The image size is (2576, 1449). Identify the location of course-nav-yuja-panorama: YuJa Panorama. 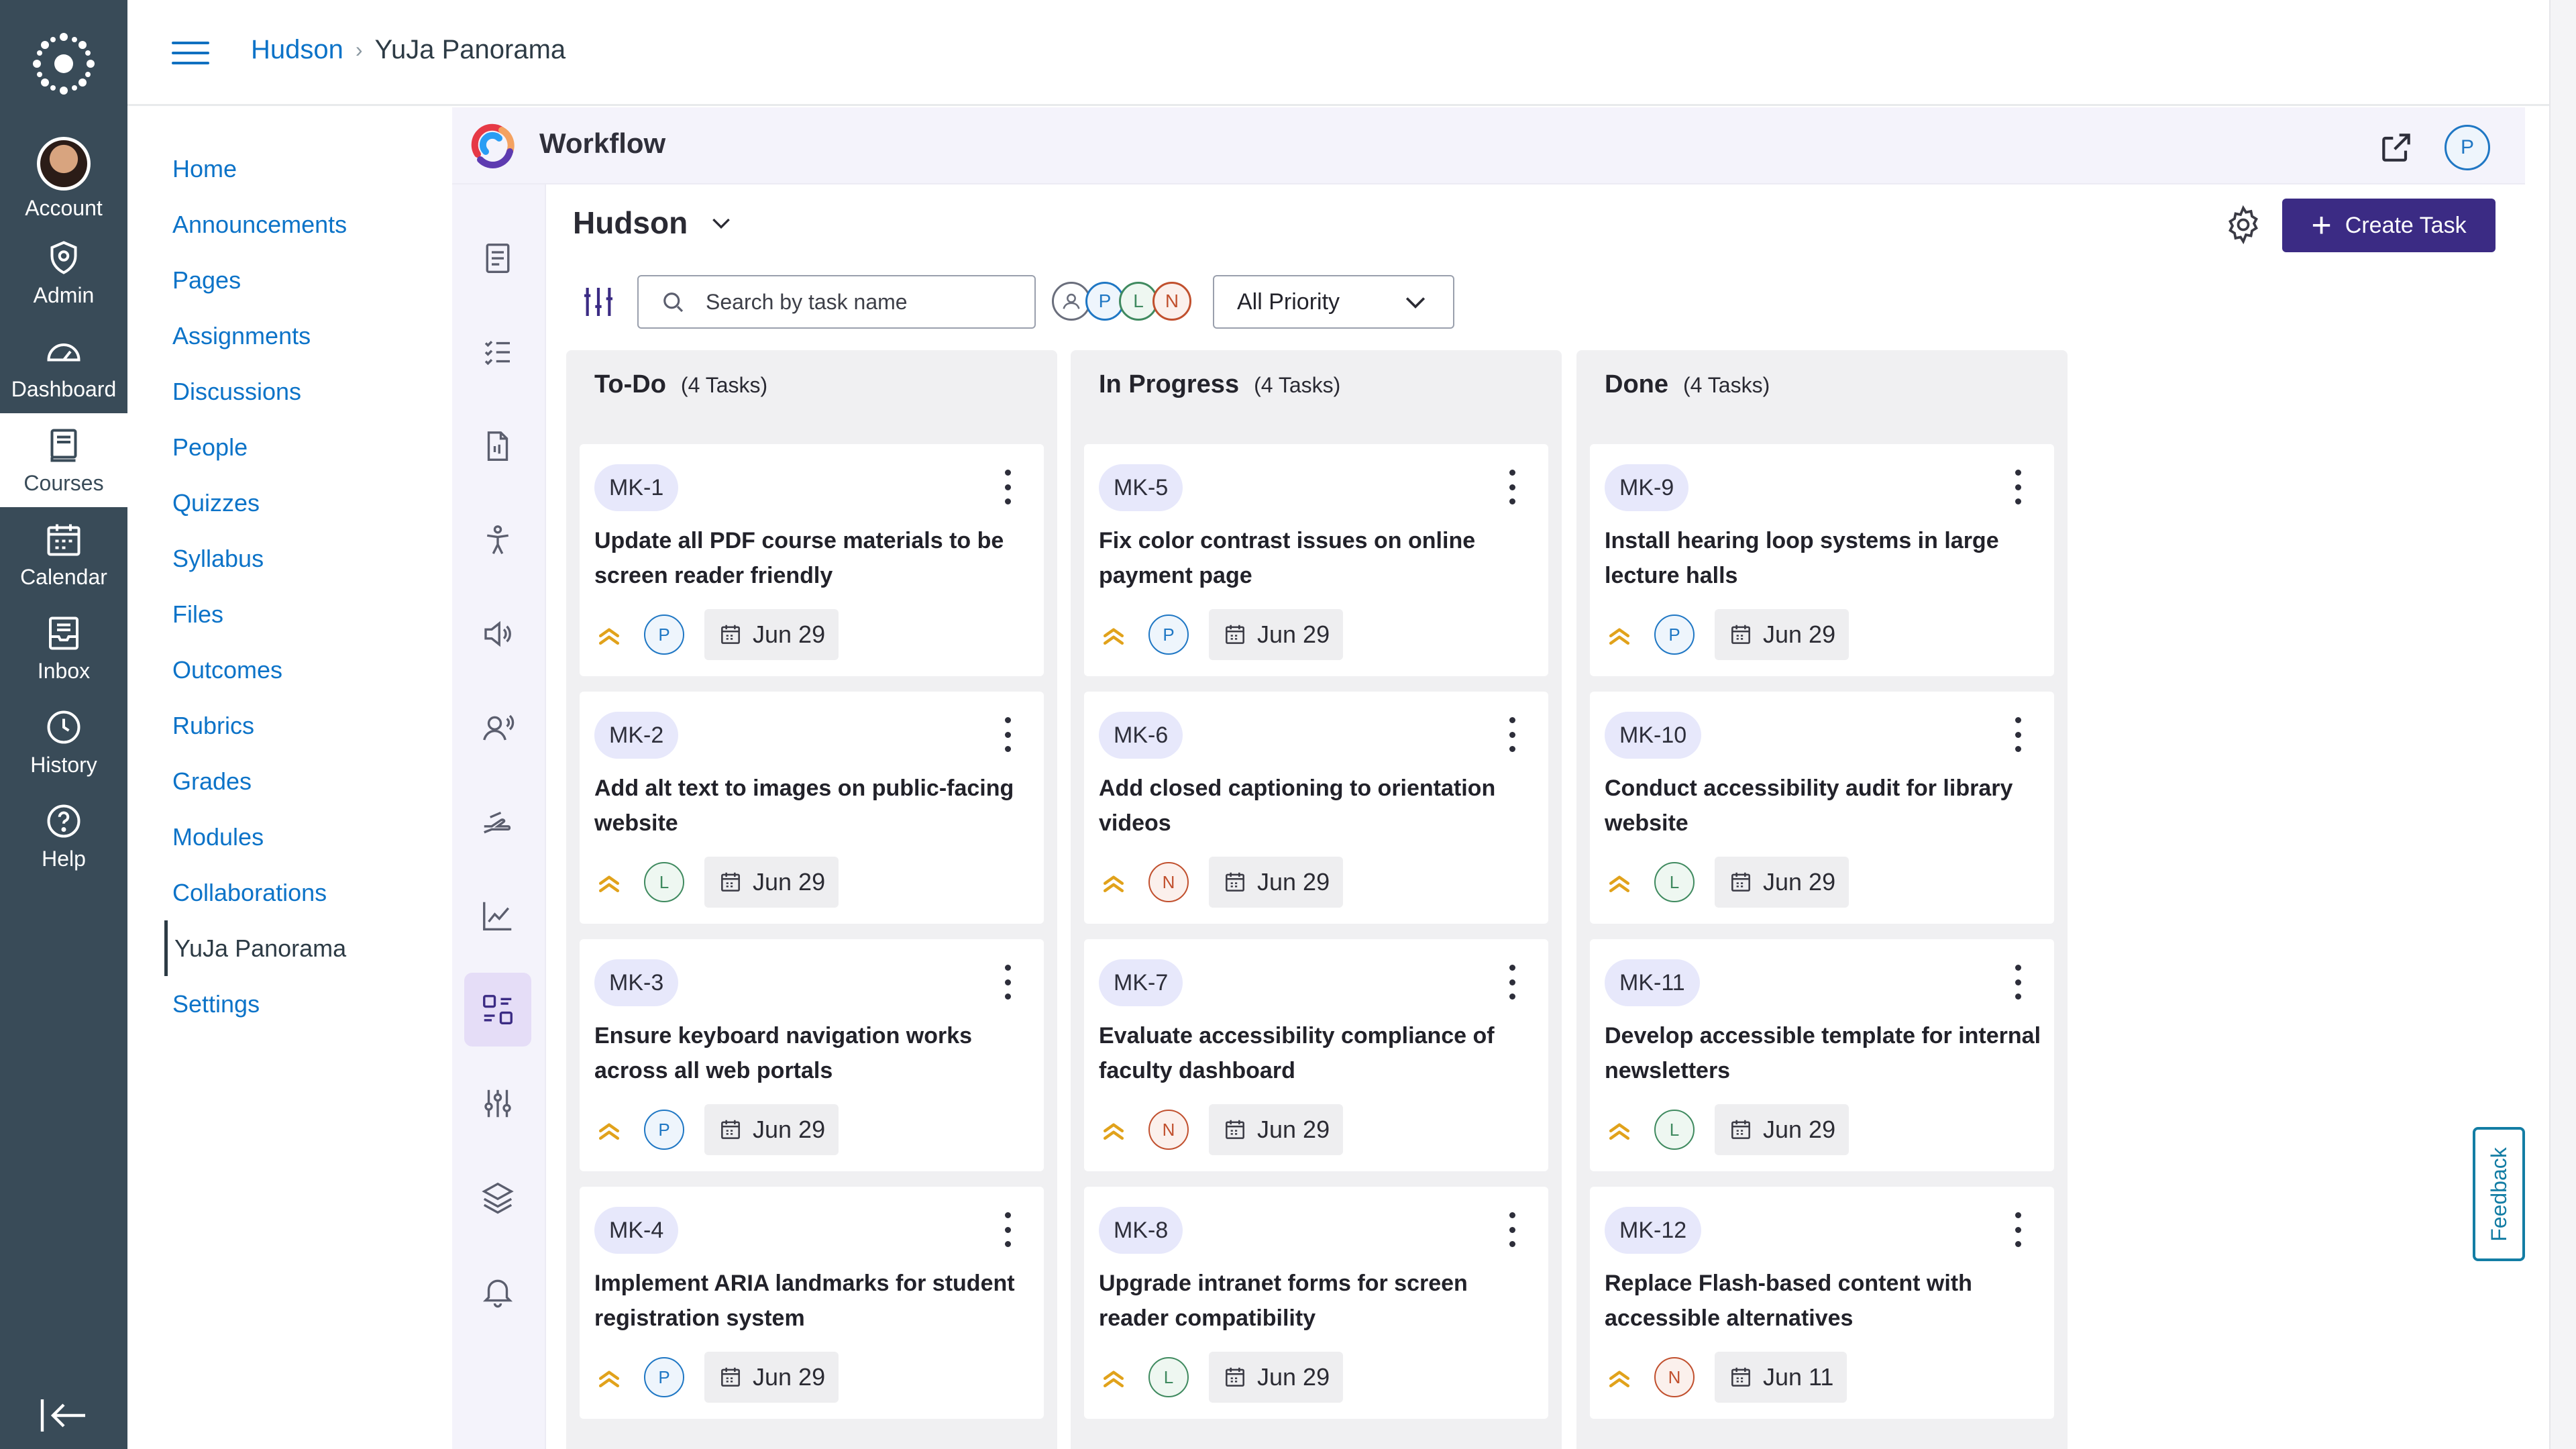
(305, 948).